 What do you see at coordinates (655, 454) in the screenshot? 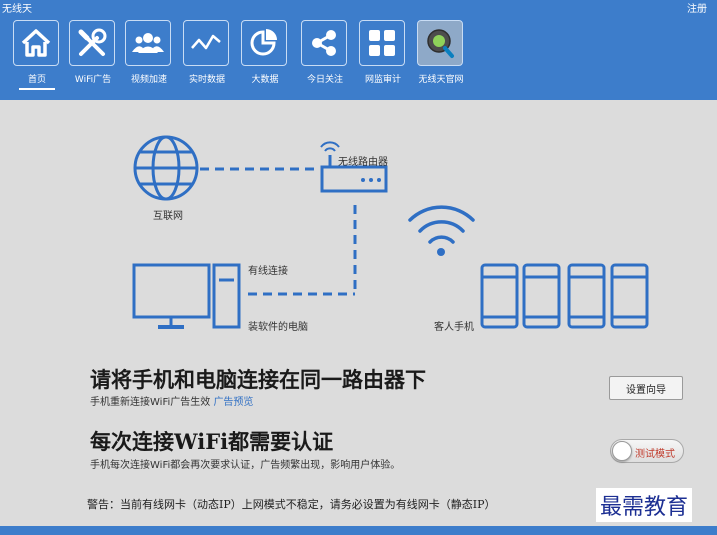
I see `toggle-label: 测试模式` at bounding box center [655, 454].